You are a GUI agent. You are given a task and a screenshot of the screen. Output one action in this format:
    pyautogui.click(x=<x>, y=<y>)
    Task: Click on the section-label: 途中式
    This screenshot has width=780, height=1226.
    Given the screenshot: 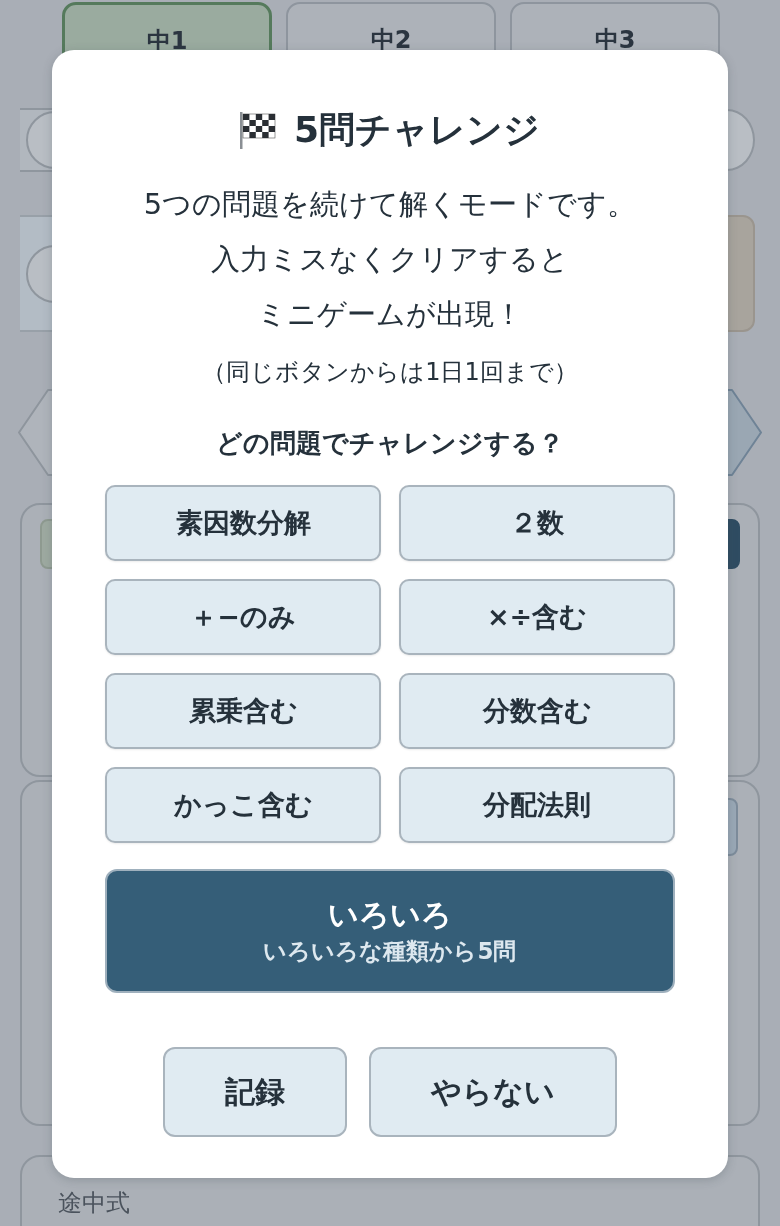 What is the action you would take?
    pyautogui.click(x=94, y=1203)
    